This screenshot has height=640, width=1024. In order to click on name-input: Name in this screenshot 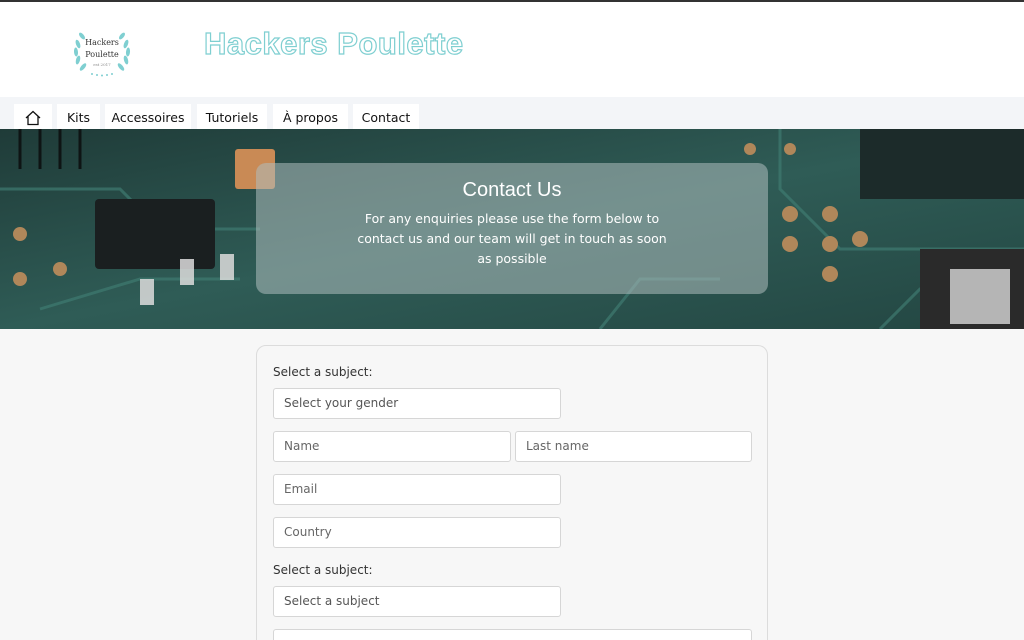, I will do `click(392, 446)`.